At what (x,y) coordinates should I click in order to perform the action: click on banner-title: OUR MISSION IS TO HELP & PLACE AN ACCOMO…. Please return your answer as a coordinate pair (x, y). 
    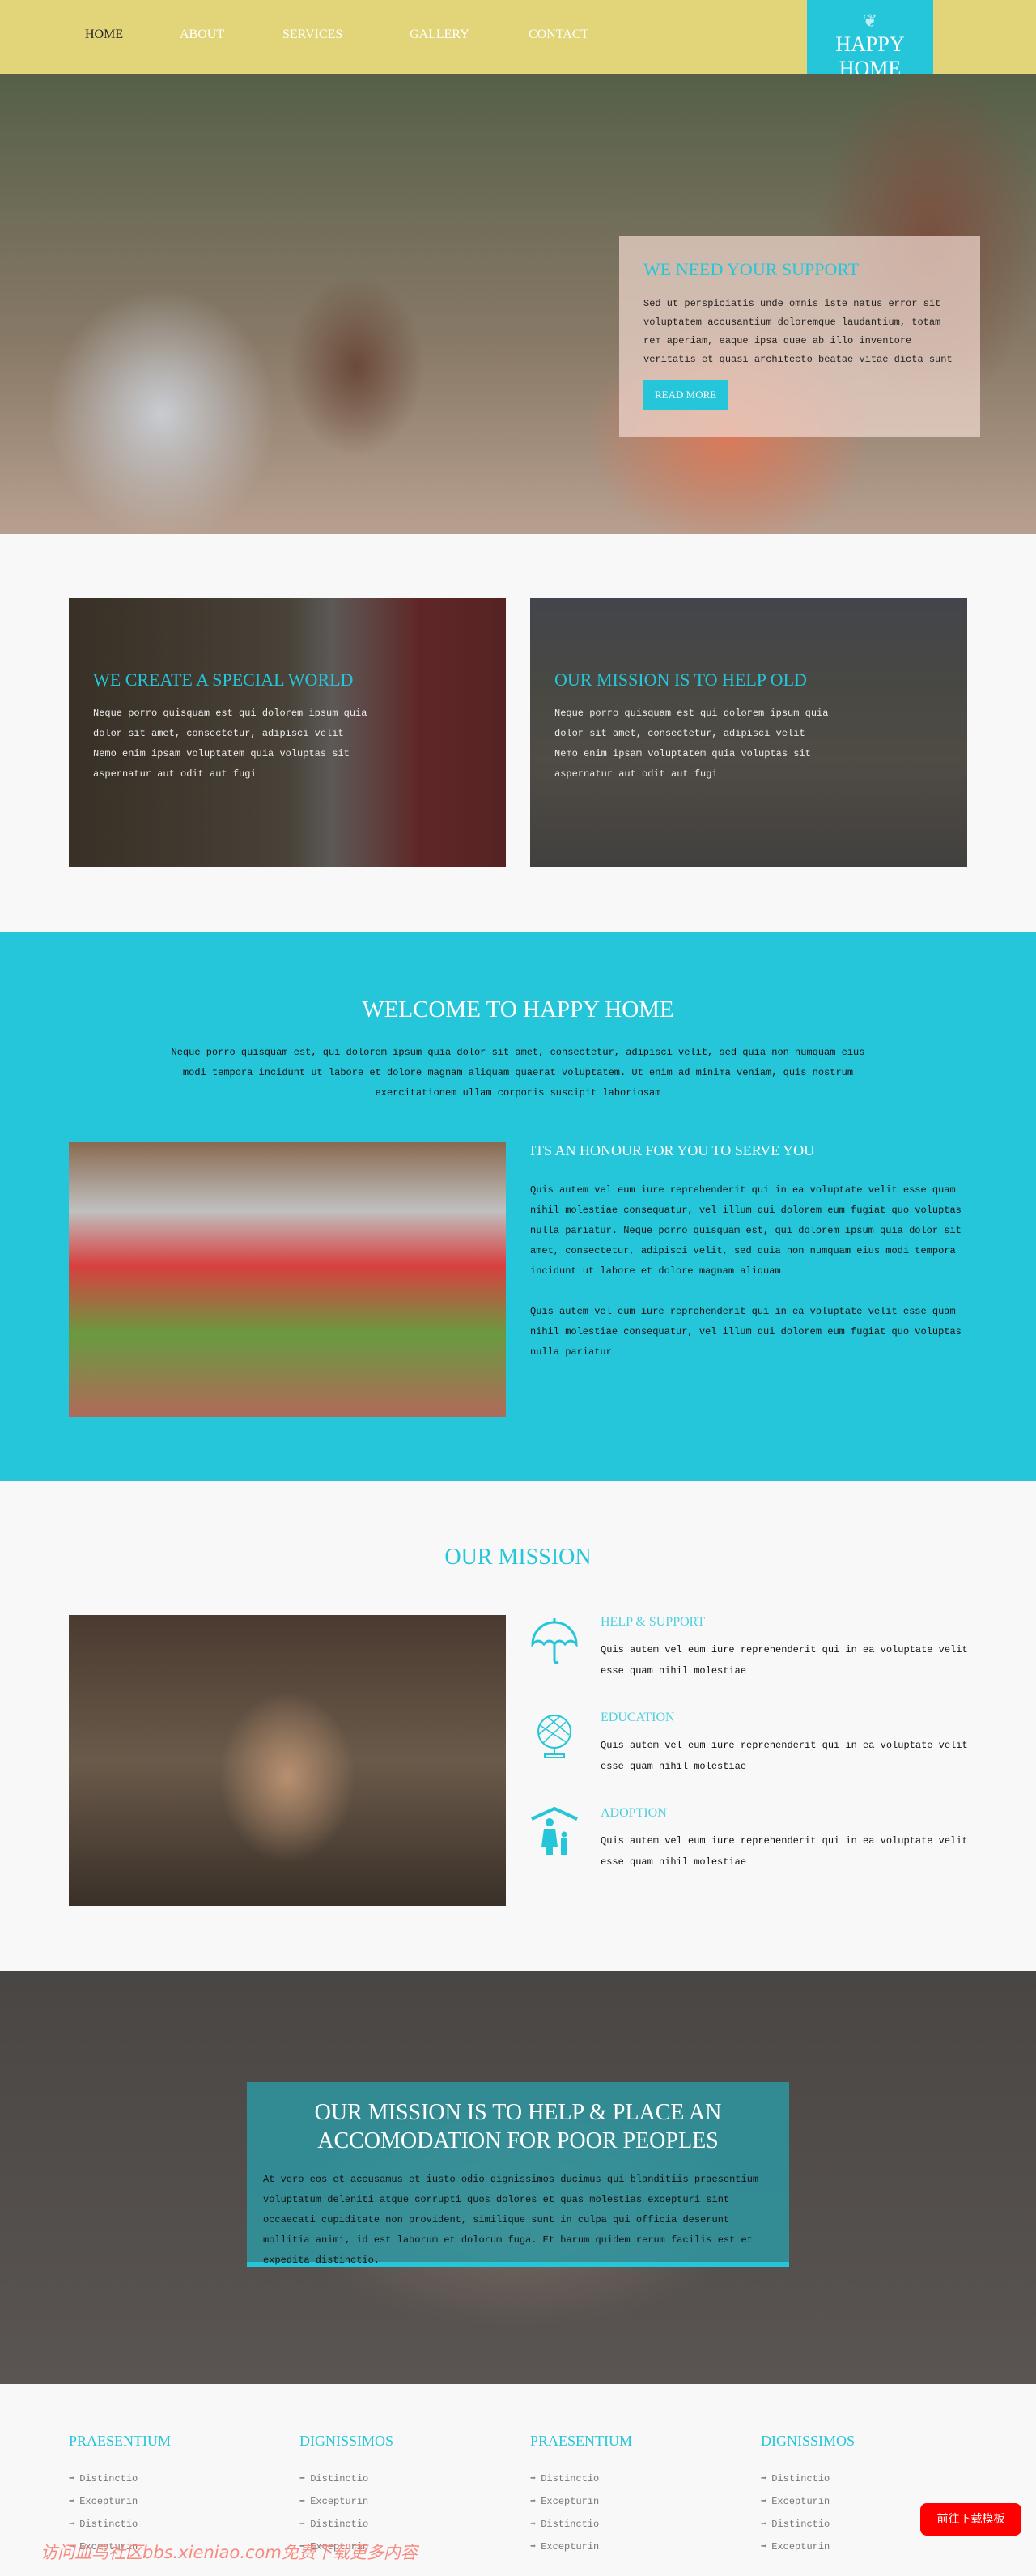
    Looking at the image, I should click on (518, 2127).